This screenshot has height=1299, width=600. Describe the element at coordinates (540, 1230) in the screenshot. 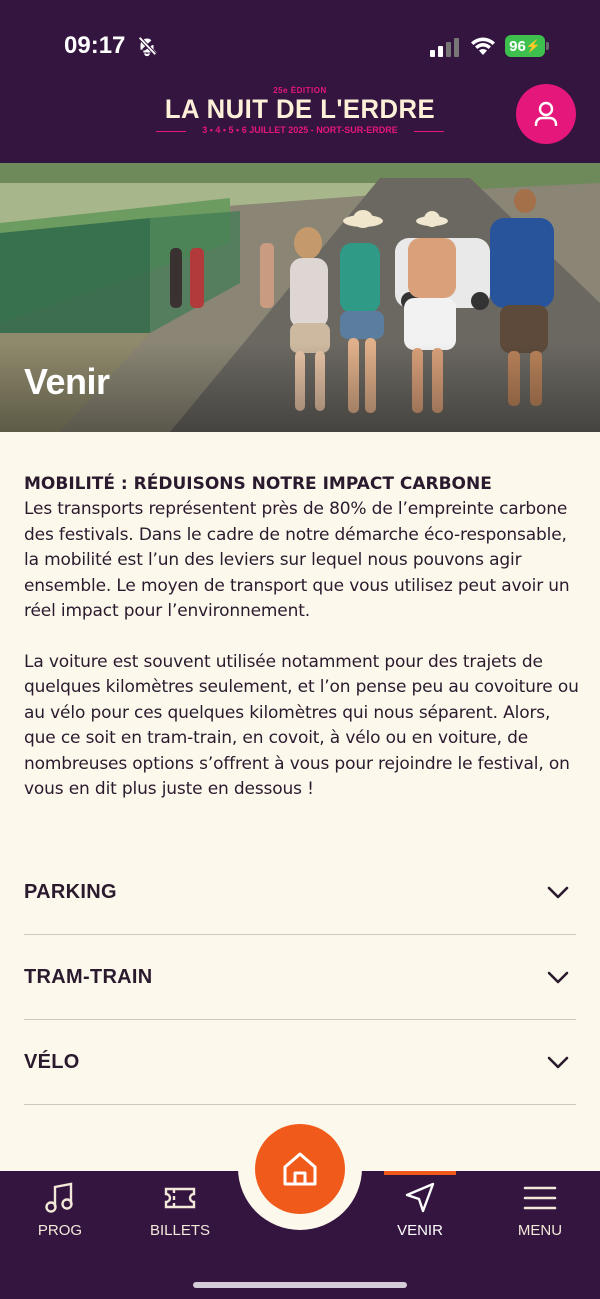

I see `tab-label: MENU` at that location.